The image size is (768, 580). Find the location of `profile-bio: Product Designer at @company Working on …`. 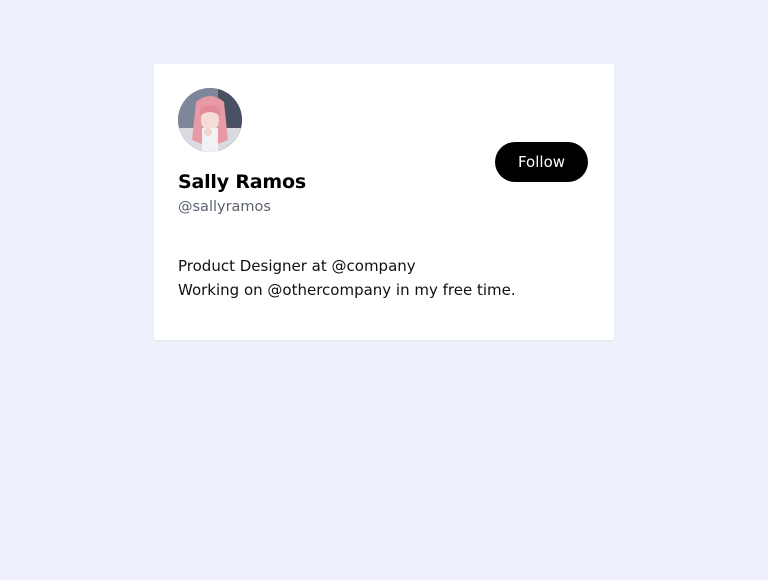

profile-bio: Product Designer at @company Working on … is located at coordinates (347, 278).